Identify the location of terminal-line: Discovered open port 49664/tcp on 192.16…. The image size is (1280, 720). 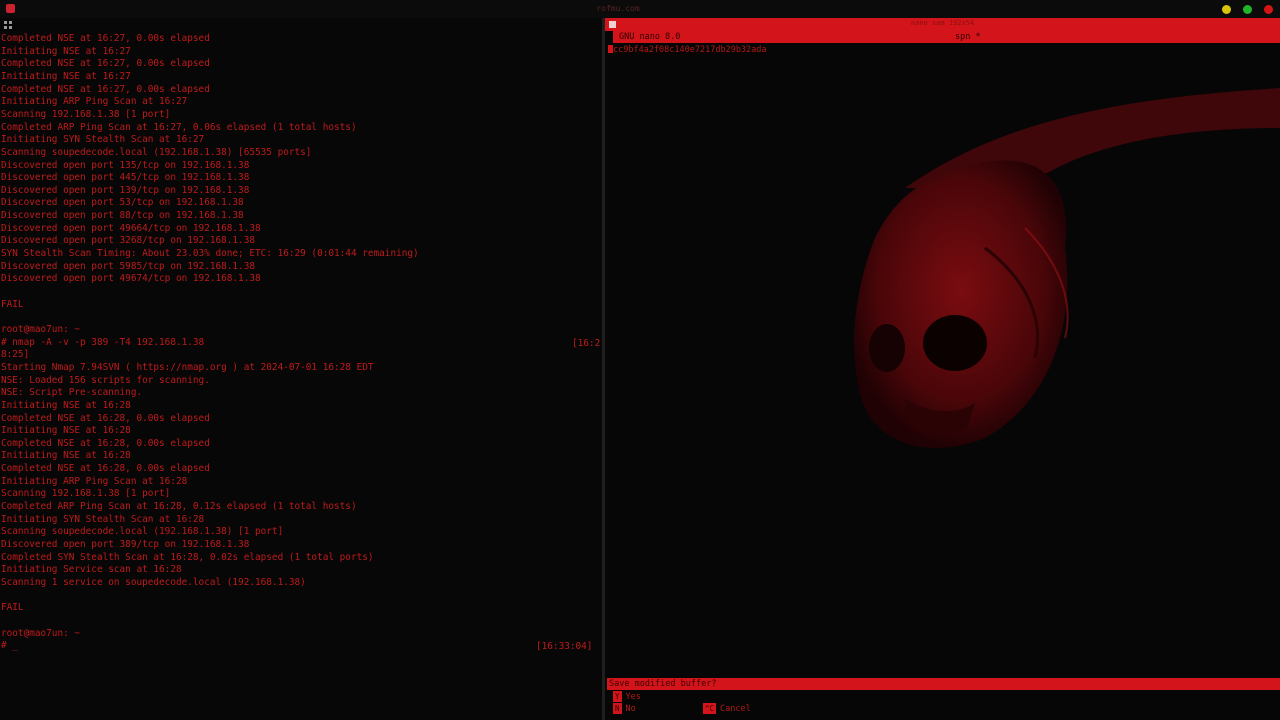
(131, 228).